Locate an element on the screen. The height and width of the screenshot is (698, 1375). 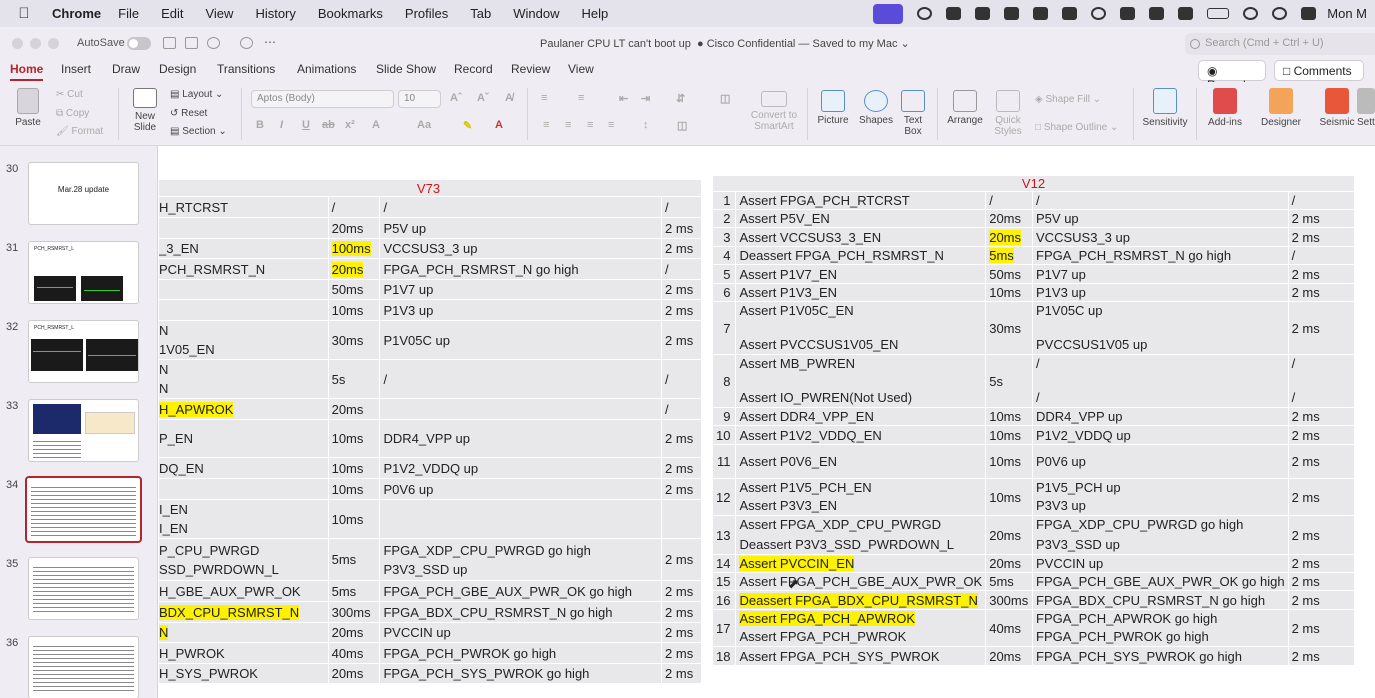
save-icon is located at coordinates (191, 43).